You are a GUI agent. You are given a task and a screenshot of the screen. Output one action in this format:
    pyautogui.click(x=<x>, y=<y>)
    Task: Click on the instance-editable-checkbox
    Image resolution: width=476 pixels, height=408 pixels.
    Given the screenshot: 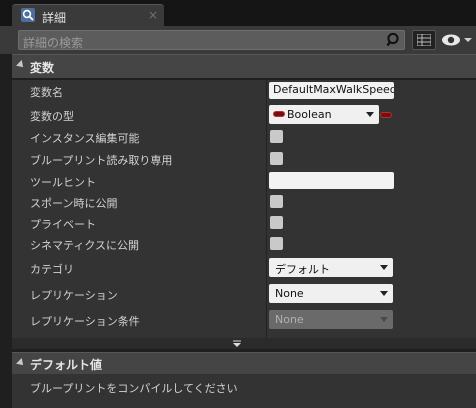 What is the action you would take?
    pyautogui.click(x=276, y=136)
    